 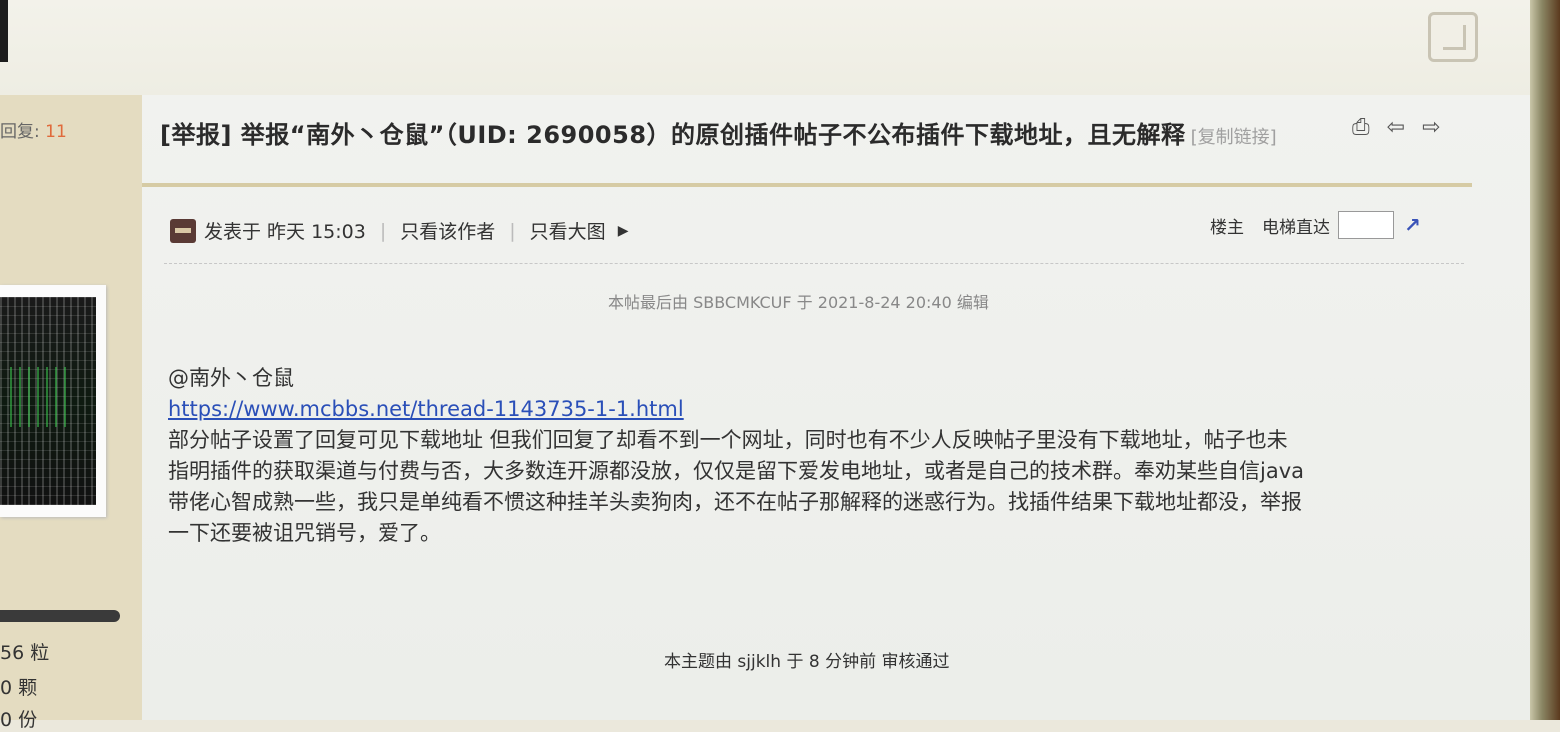 I want to click on author-avatar-icon, so click(x=183, y=230).